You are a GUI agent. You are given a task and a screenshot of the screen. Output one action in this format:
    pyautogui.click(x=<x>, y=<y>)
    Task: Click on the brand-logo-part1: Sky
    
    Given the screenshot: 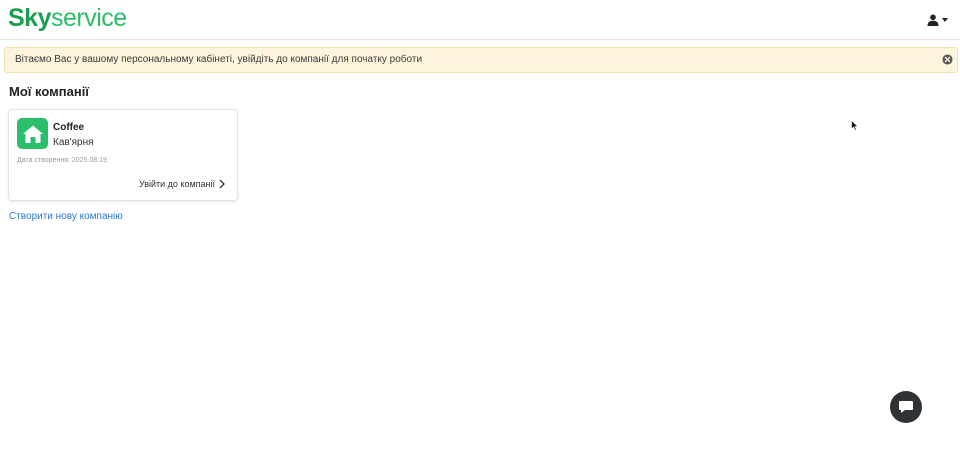 What is the action you would take?
    pyautogui.click(x=29, y=18)
    